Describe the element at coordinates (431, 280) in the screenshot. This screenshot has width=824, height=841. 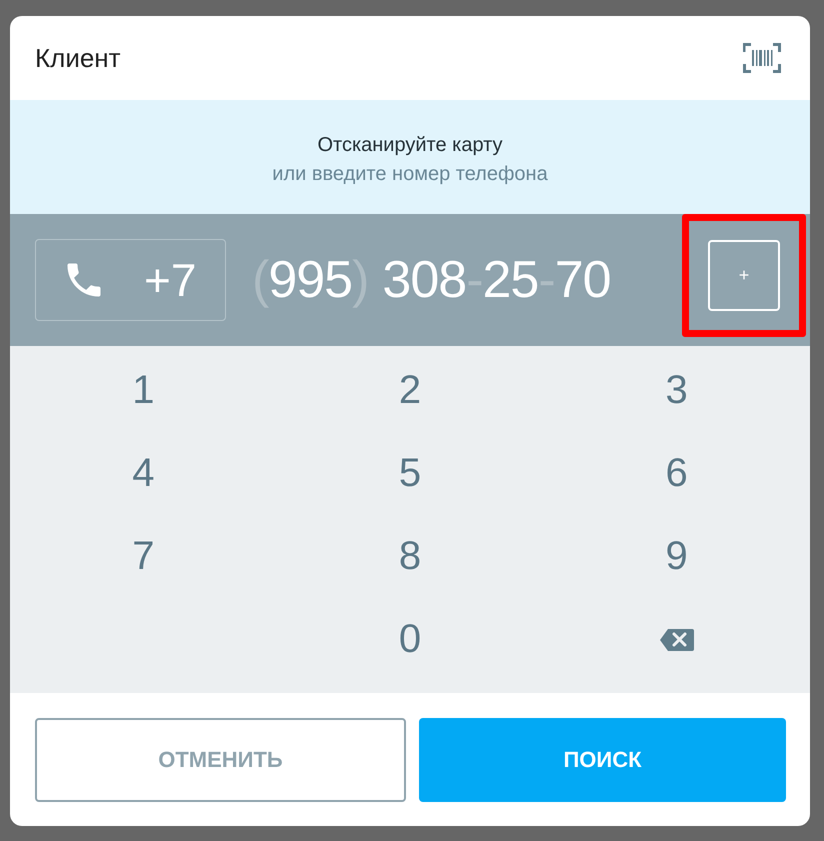
I see `phone-number-field: (995) 308-25-70` at that location.